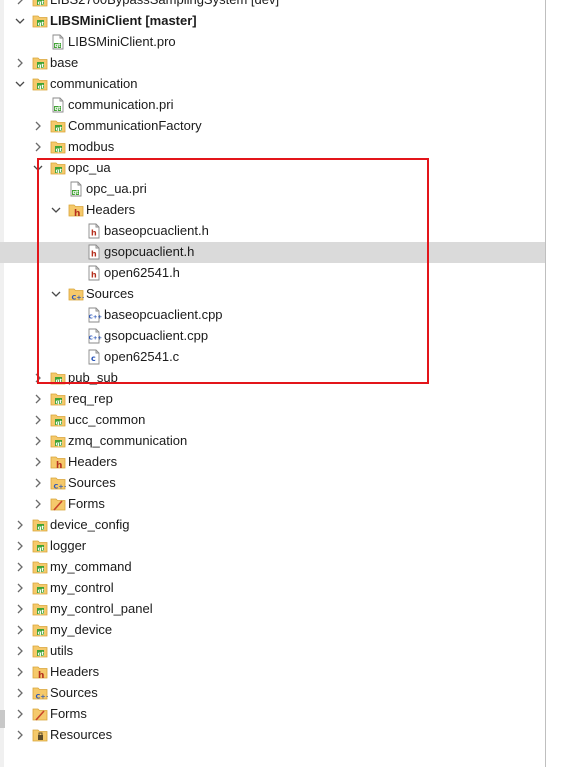 This screenshot has height=767, width=566. What do you see at coordinates (135, 125) in the screenshot?
I see `tree-item-label: CommunicationFactory` at bounding box center [135, 125].